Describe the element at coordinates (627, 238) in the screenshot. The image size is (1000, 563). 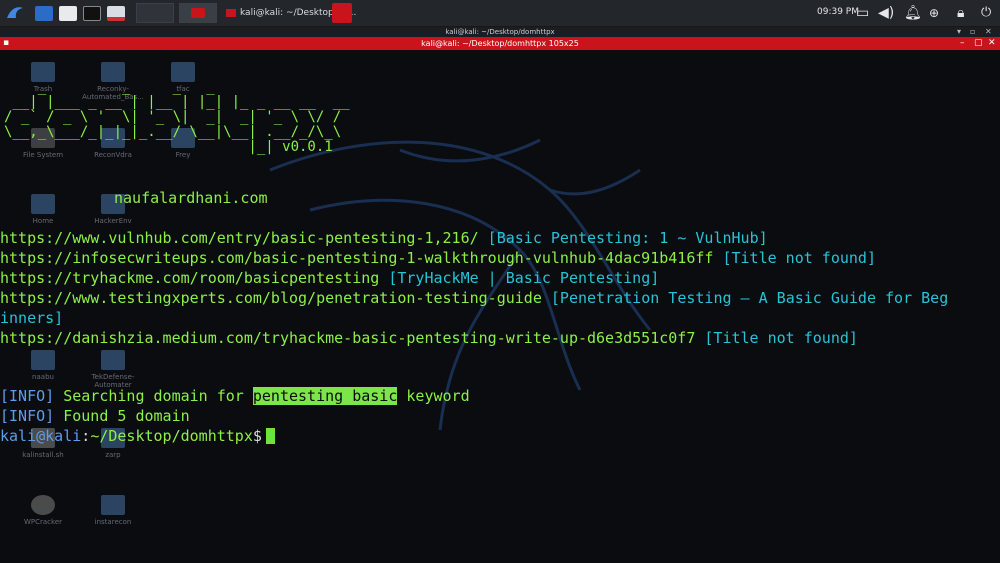
I see `result-title: [Basic Pentesting: 1 ~ VulnHub]` at that location.